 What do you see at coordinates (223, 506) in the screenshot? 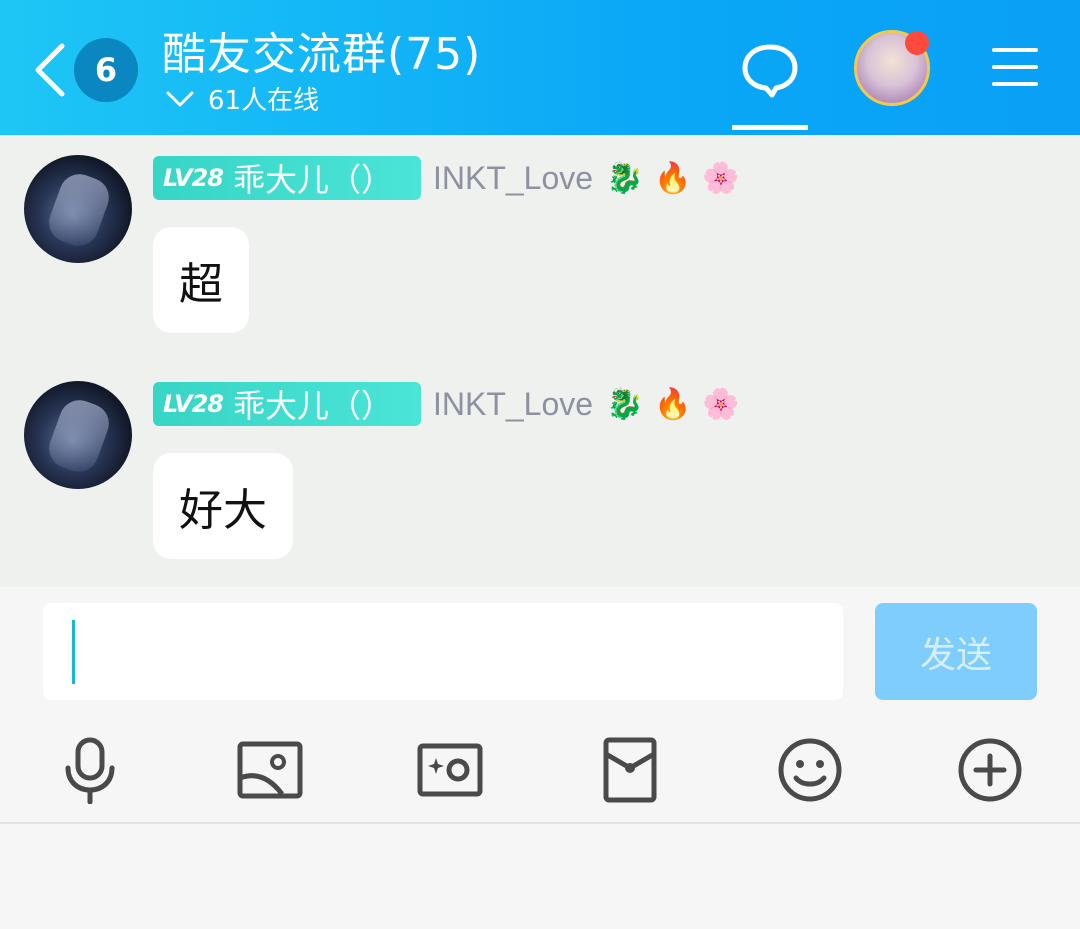
I see `message-bubble: 好大` at bounding box center [223, 506].